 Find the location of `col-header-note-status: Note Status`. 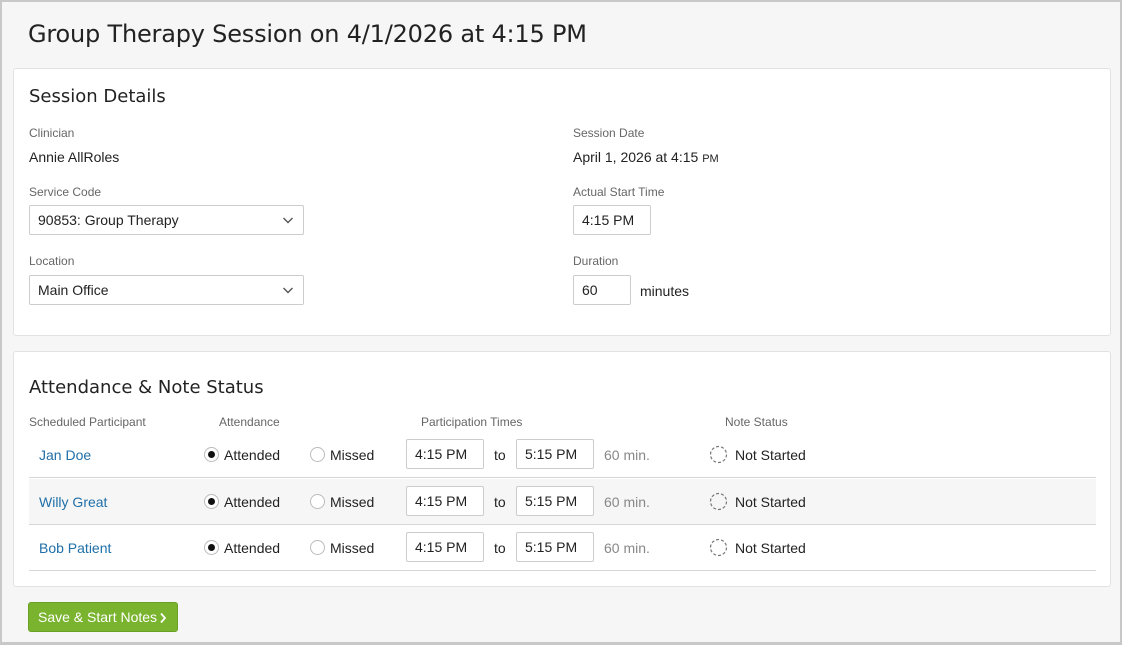

col-header-note-status: Note Status is located at coordinates (756, 422).